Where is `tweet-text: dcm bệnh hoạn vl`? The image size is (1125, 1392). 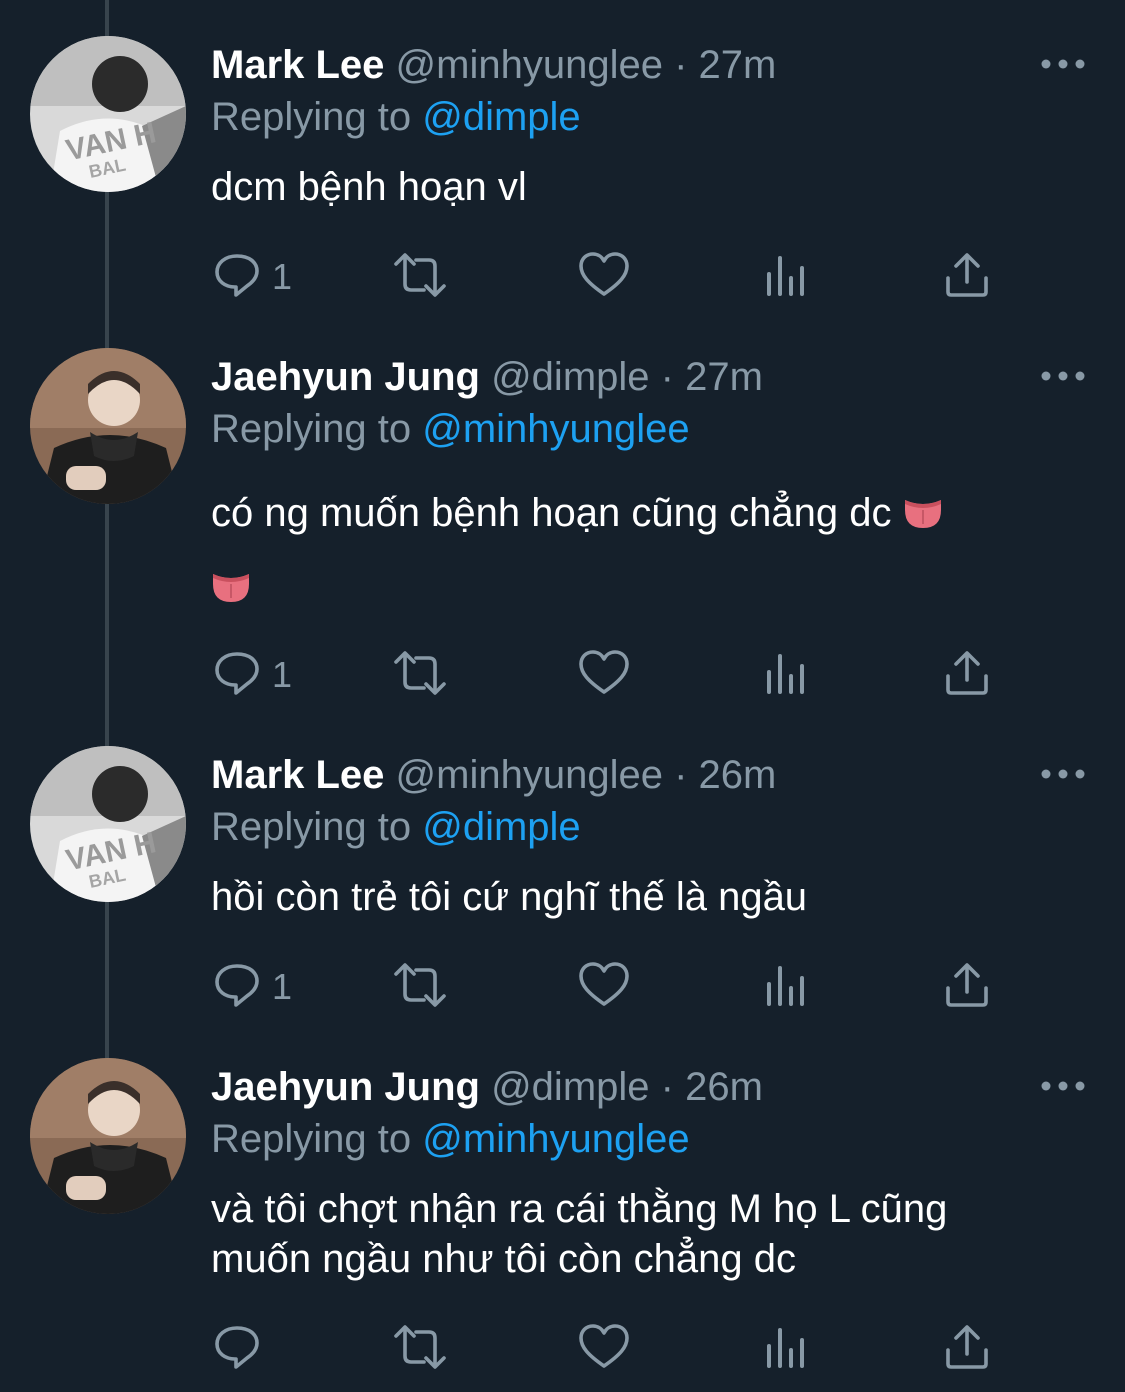
tweet-text: dcm bệnh hoạn vl is located at coordinates (641, 187).